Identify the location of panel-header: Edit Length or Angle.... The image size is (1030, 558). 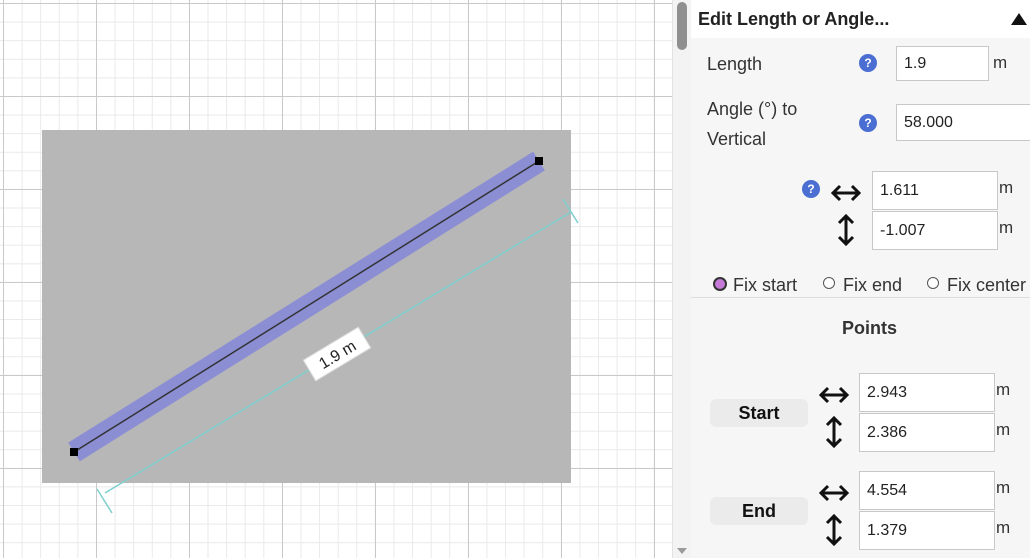
(860, 19).